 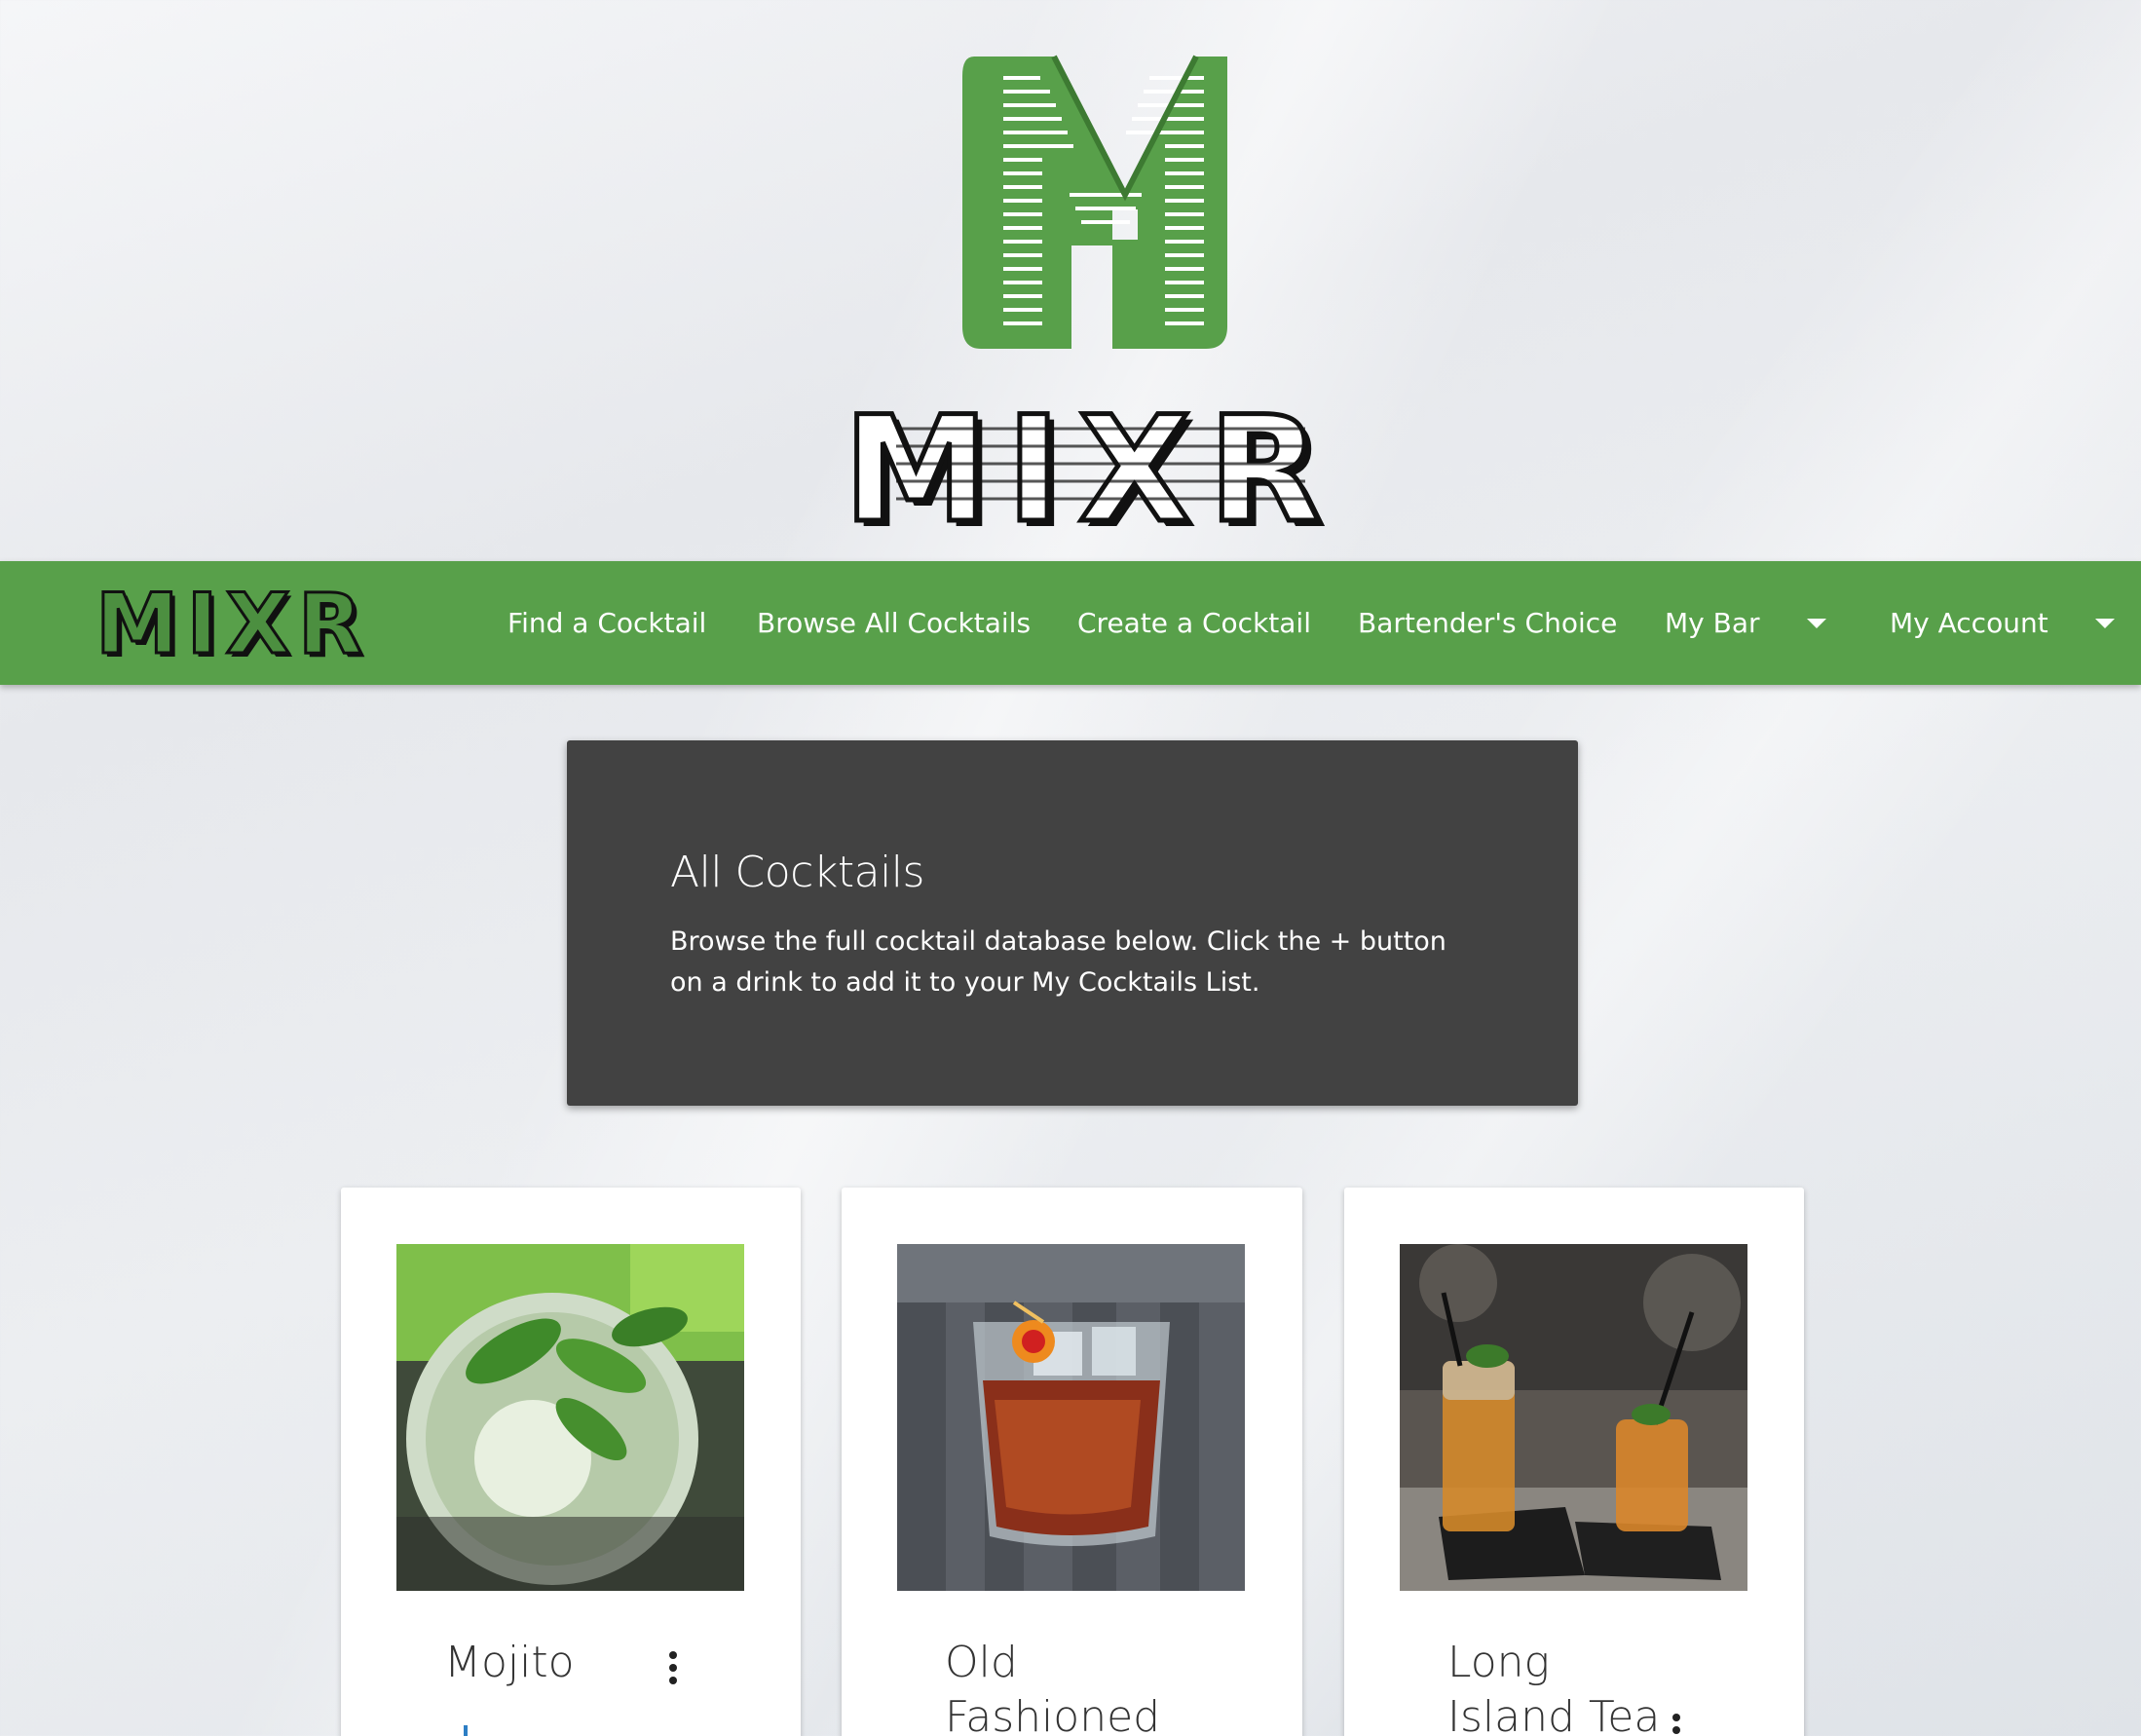 What do you see at coordinates (1712, 623) in the screenshot?
I see `nav-my-bar-label: My Bar` at bounding box center [1712, 623].